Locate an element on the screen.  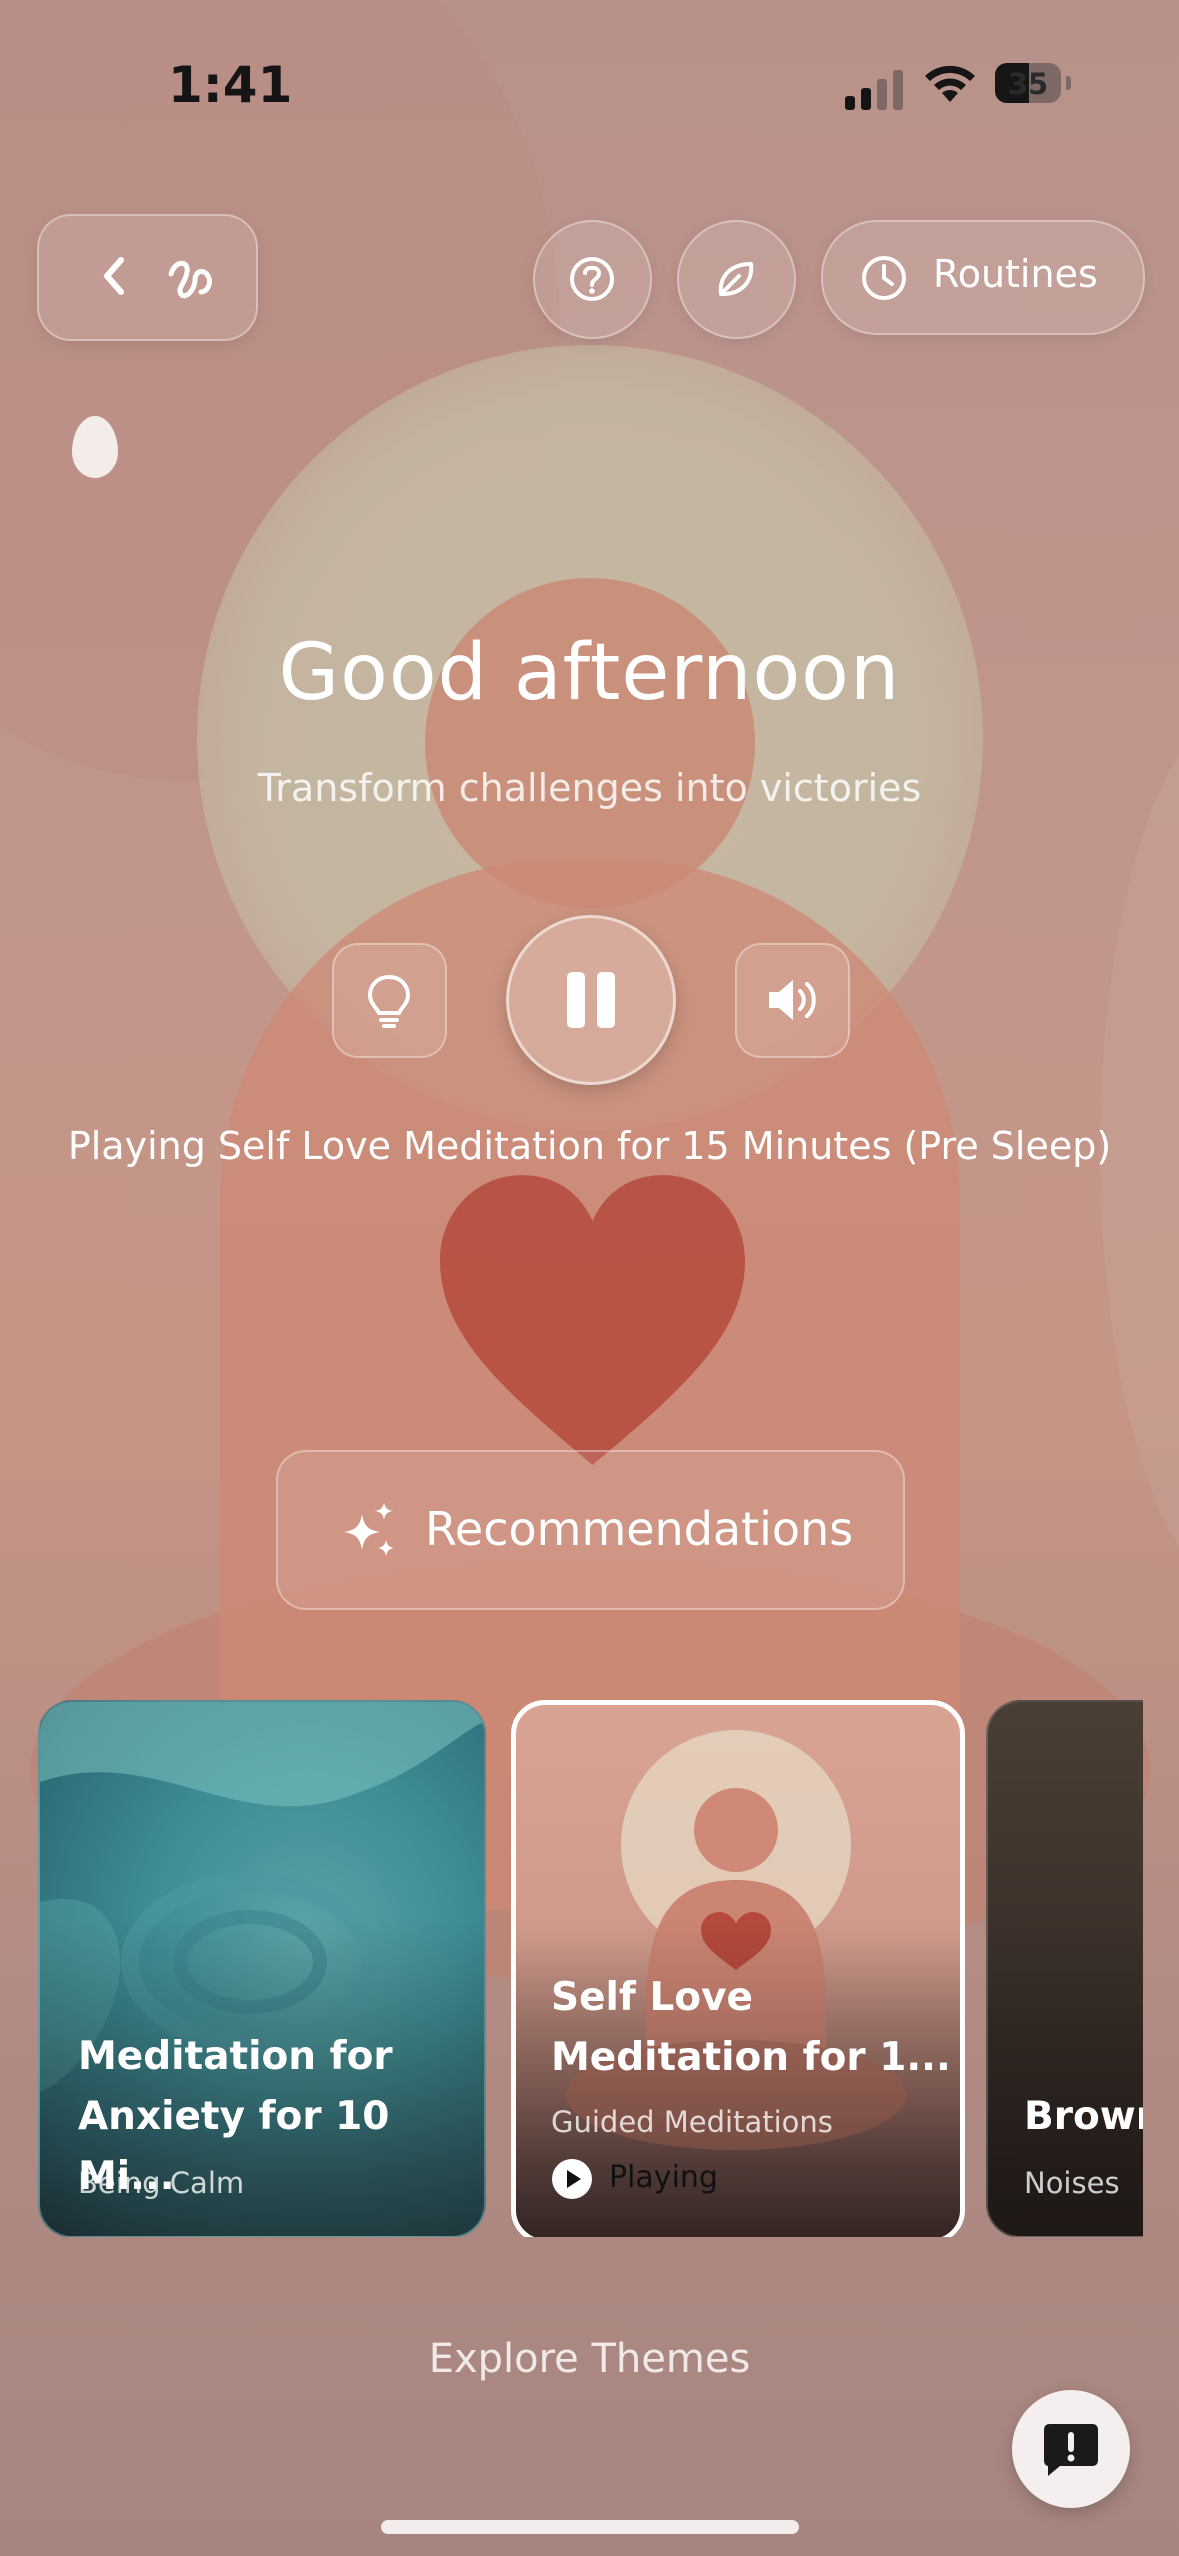
status-time: 1:41 is located at coordinates (230, 85).